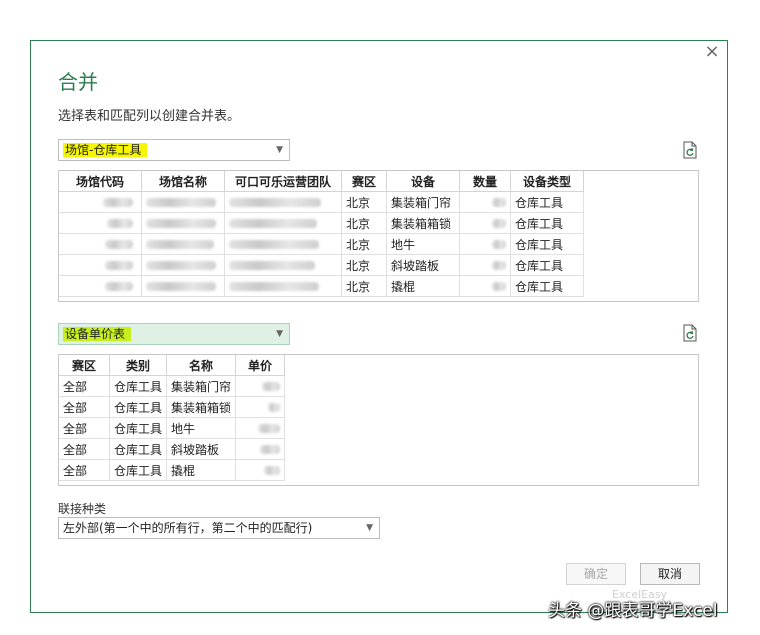  Describe the element at coordinates (547, 181) in the screenshot. I see `column-header: 设备类型` at that location.